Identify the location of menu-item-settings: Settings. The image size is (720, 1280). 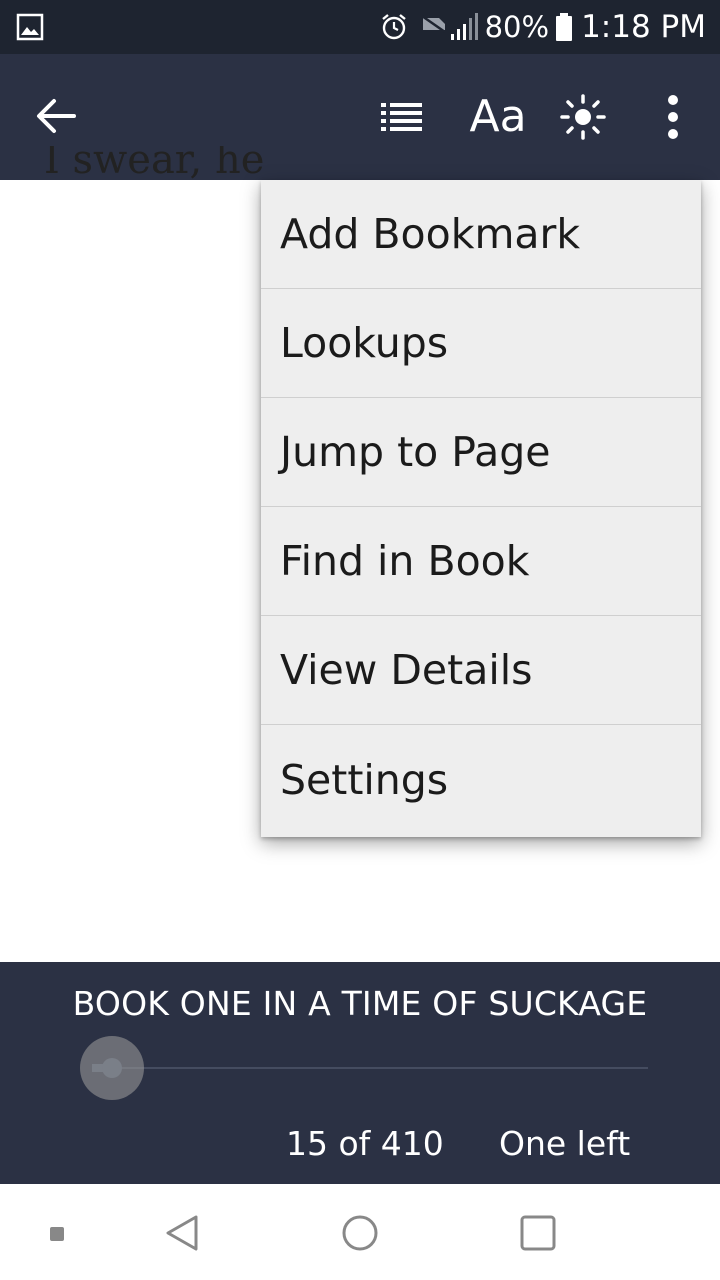
(481, 779).